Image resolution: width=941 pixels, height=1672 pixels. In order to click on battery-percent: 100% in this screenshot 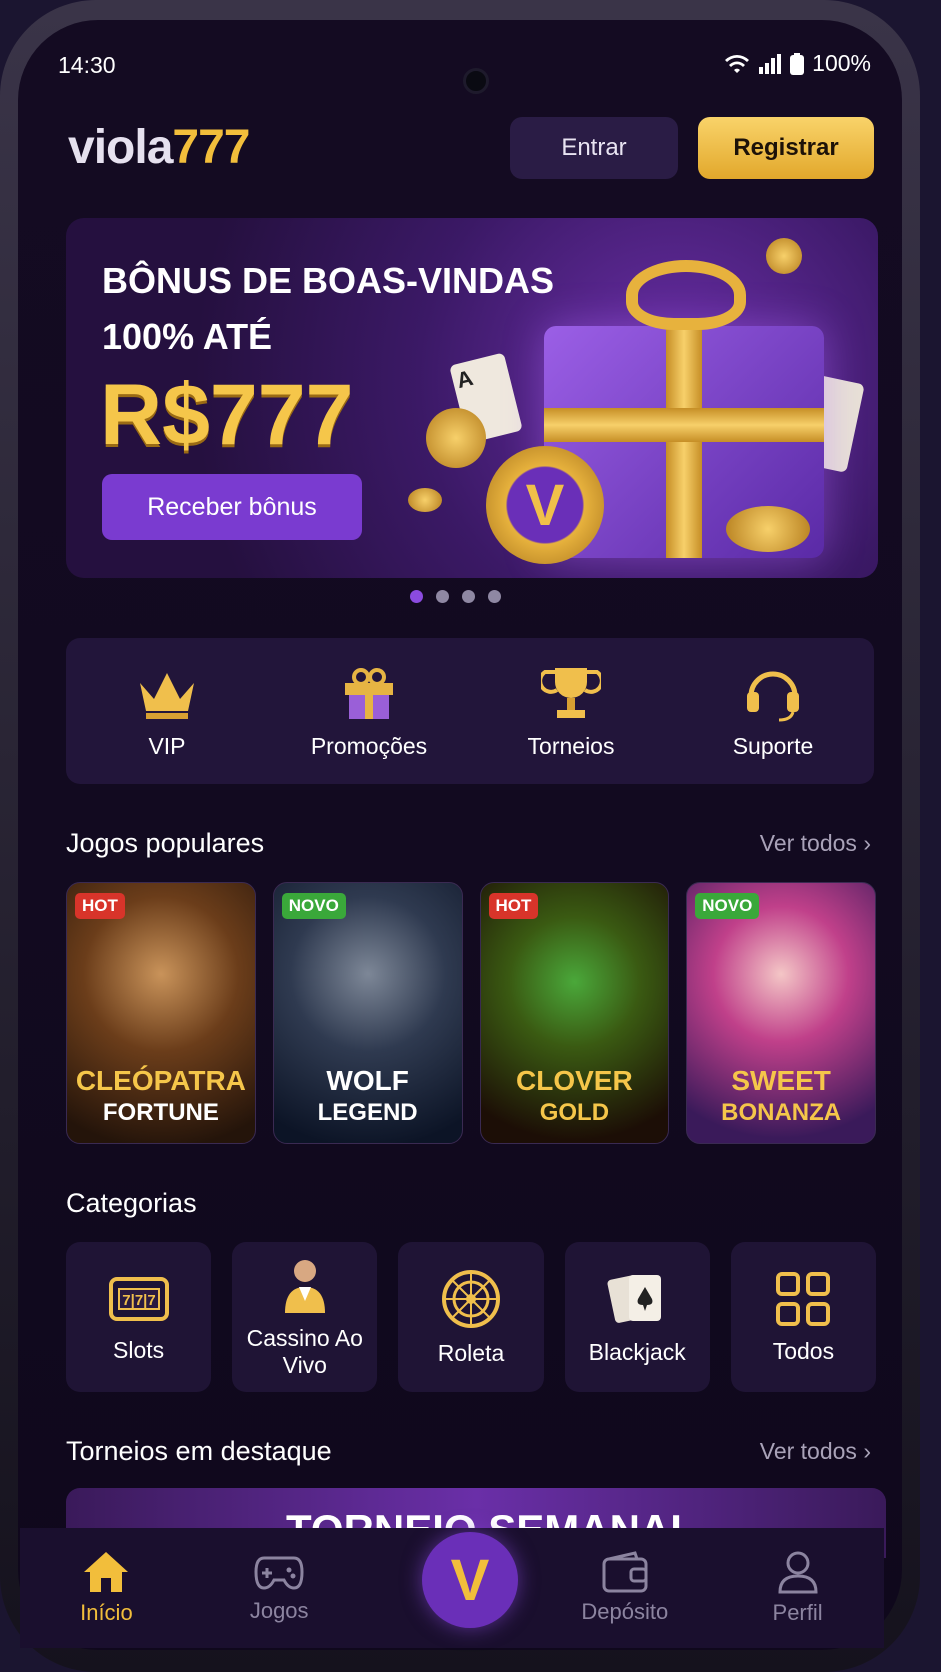, I will do `click(841, 63)`.